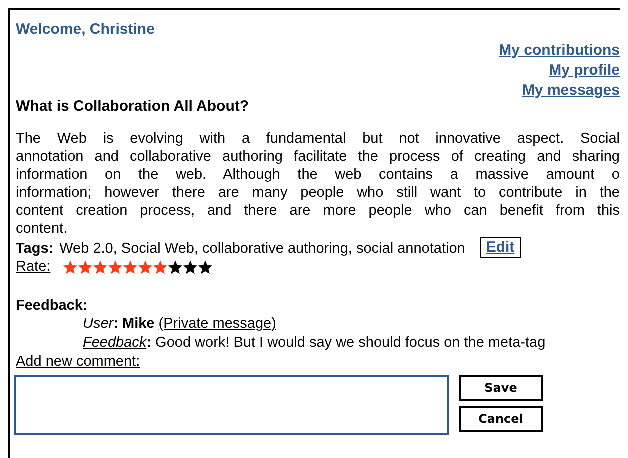 The width and height of the screenshot is (628, 458). I want to click on paragraph-line: annotation and collaborative authoring facilitate the process of creating and sharing, so click(318, 157).